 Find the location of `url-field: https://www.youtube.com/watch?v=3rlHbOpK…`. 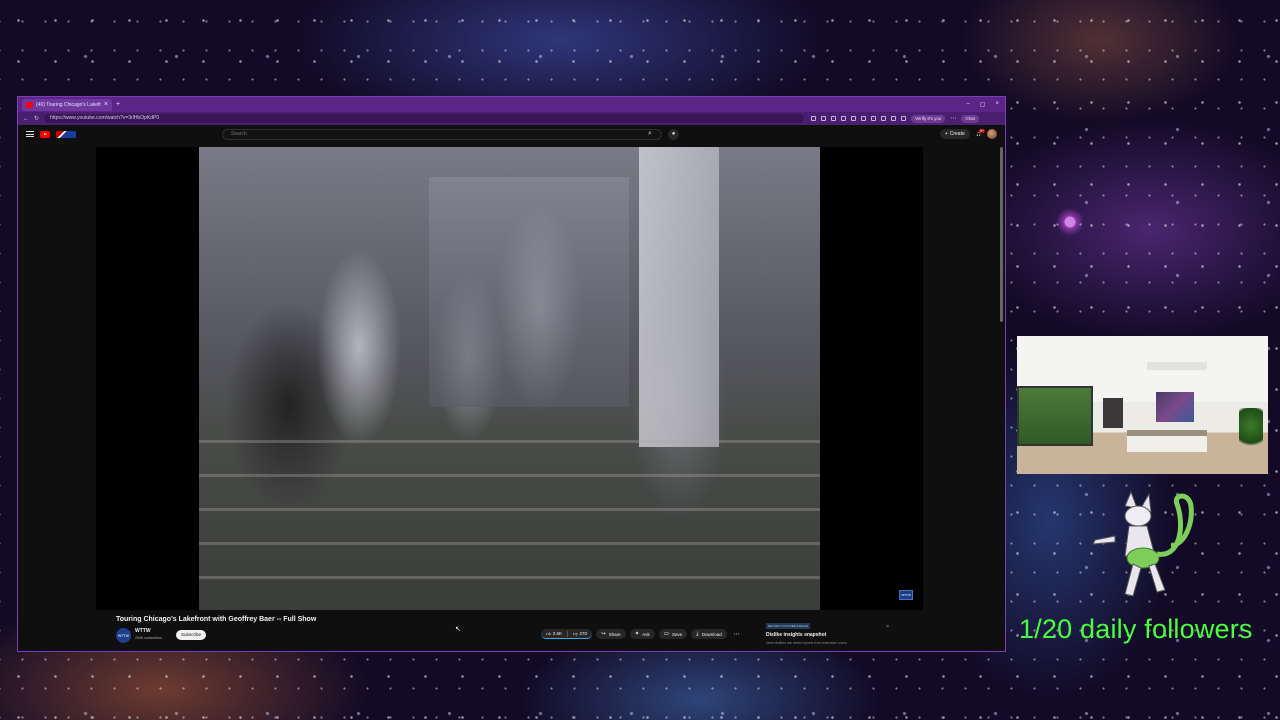

url-field: https://www.youtube.com/watch?v=3rlHbOpK… is located at coordinates (424, 118).